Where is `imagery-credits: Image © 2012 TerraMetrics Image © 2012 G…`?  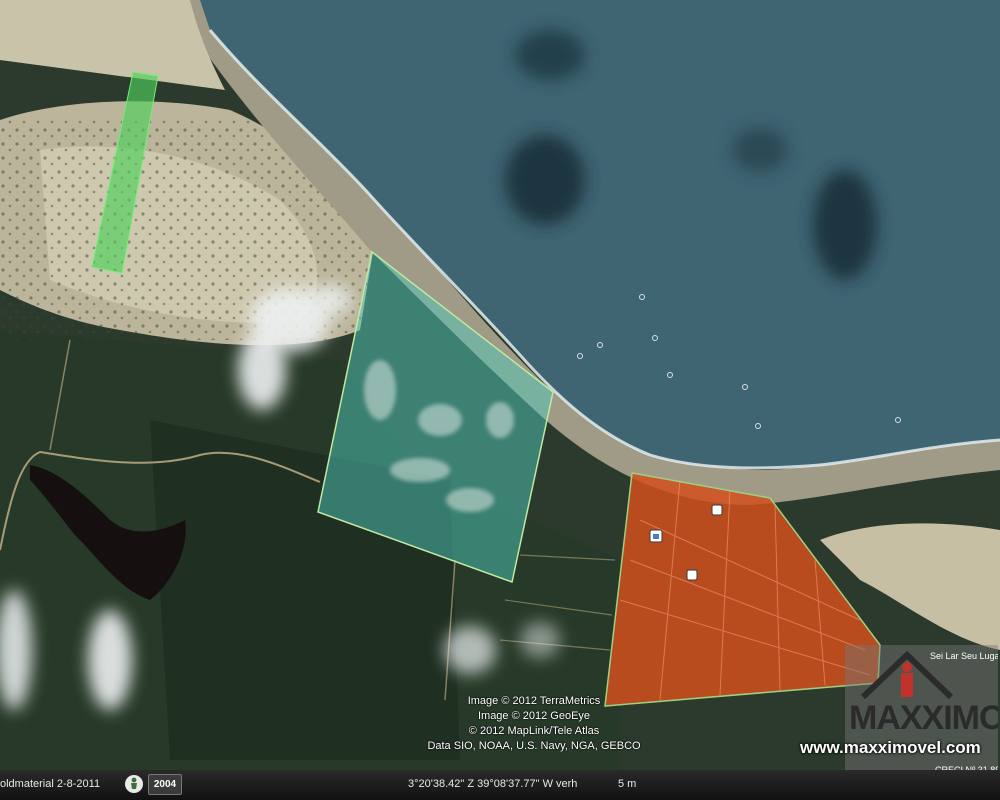
imagery-credits: Image © 2012 TerraMetrics Image © 2012 G… is located at coordinates (534, 724).